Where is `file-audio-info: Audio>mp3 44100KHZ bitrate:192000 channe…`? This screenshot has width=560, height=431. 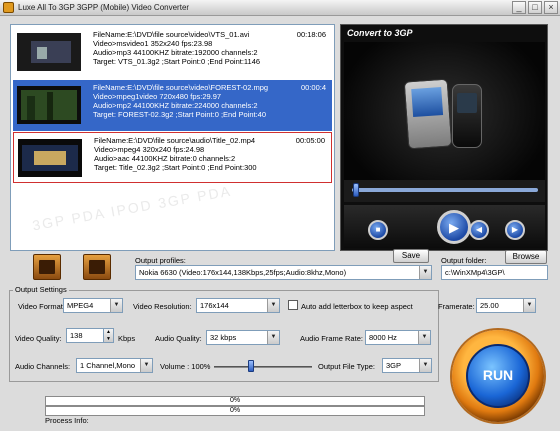
file-audio-info: Audio>mp3 44100KHZ bitrate:192000 channe… is located at coordinates (175, 52).